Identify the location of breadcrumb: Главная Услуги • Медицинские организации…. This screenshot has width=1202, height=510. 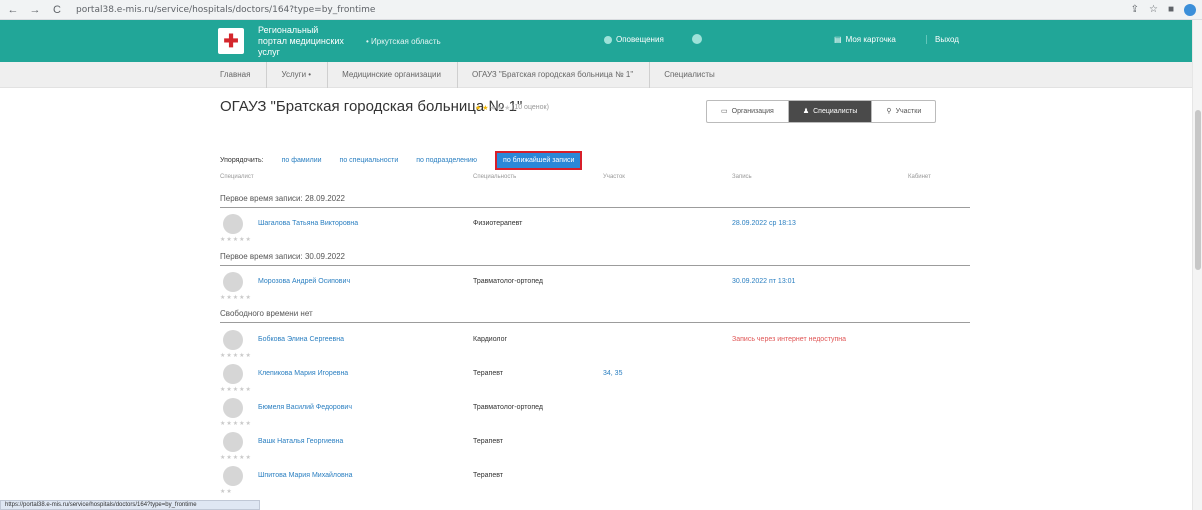
(601, 74).